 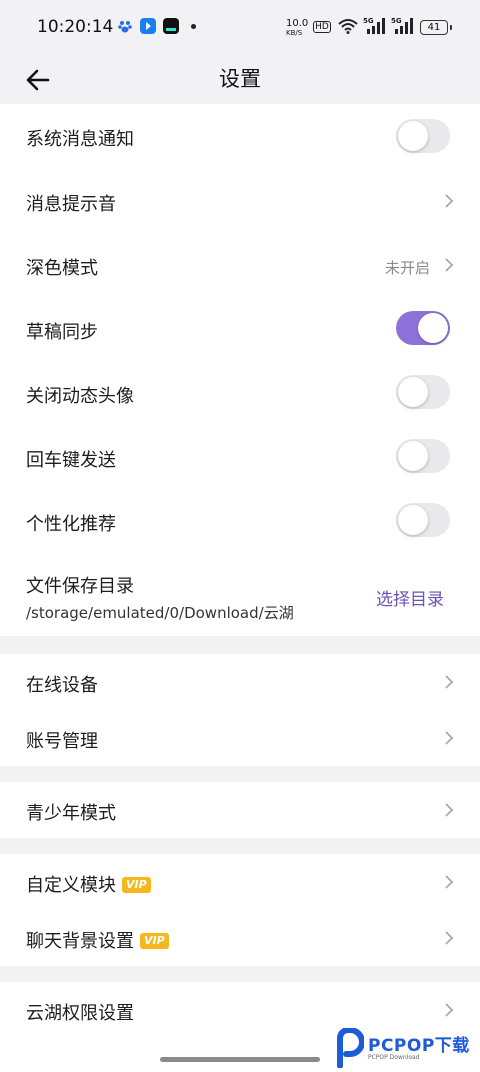 I want to click on enter-send-row: 回车键发送, so click(x=240, y=456).